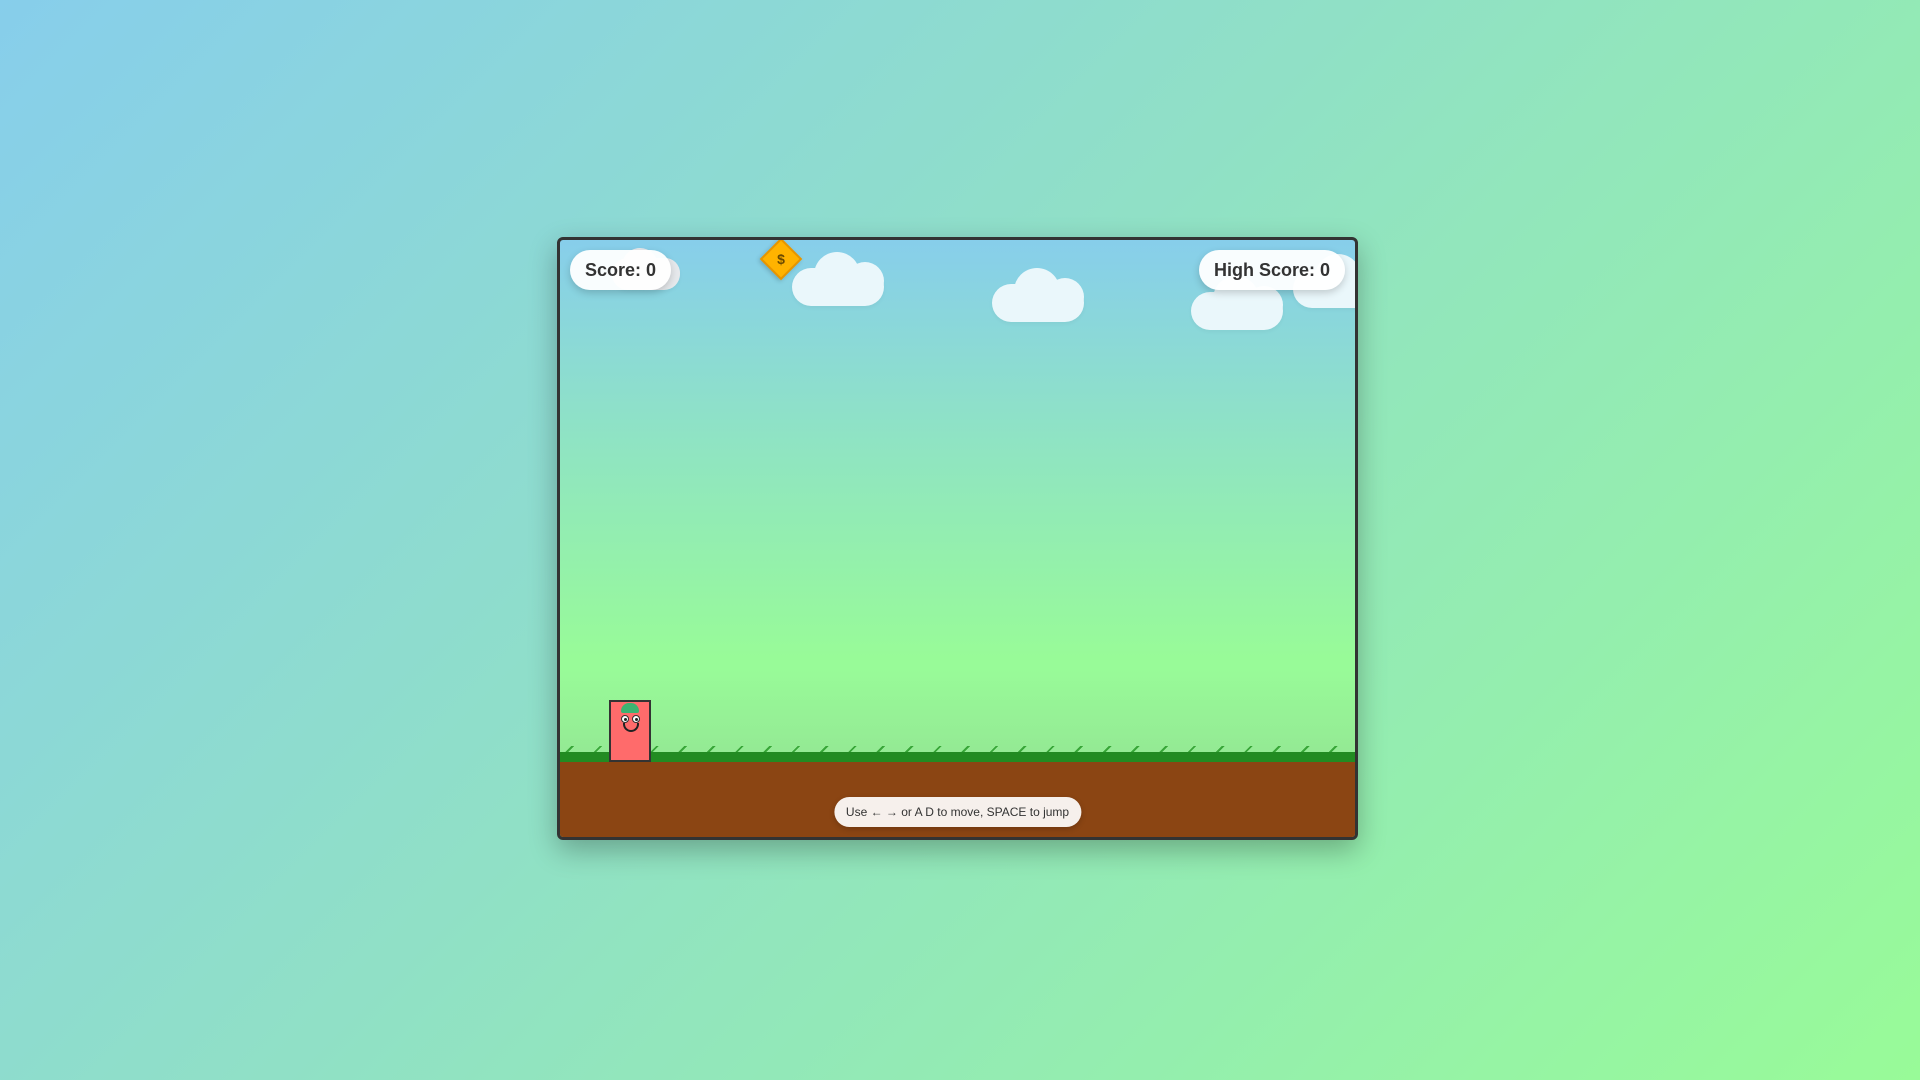  I want to click on player-left-eye, so click(625, 719).